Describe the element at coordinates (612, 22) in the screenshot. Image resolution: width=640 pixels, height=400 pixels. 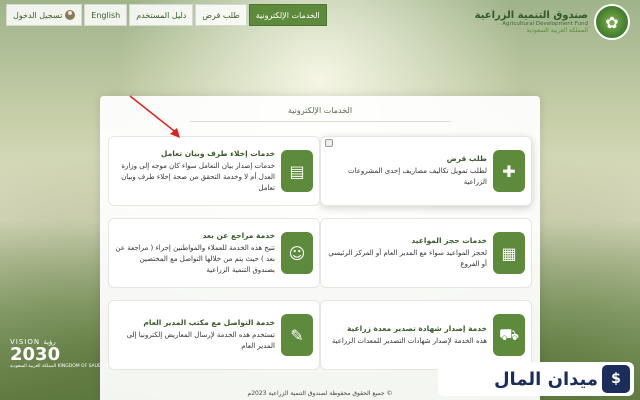
I see `palm-emblem-icon: ✿` at that location.